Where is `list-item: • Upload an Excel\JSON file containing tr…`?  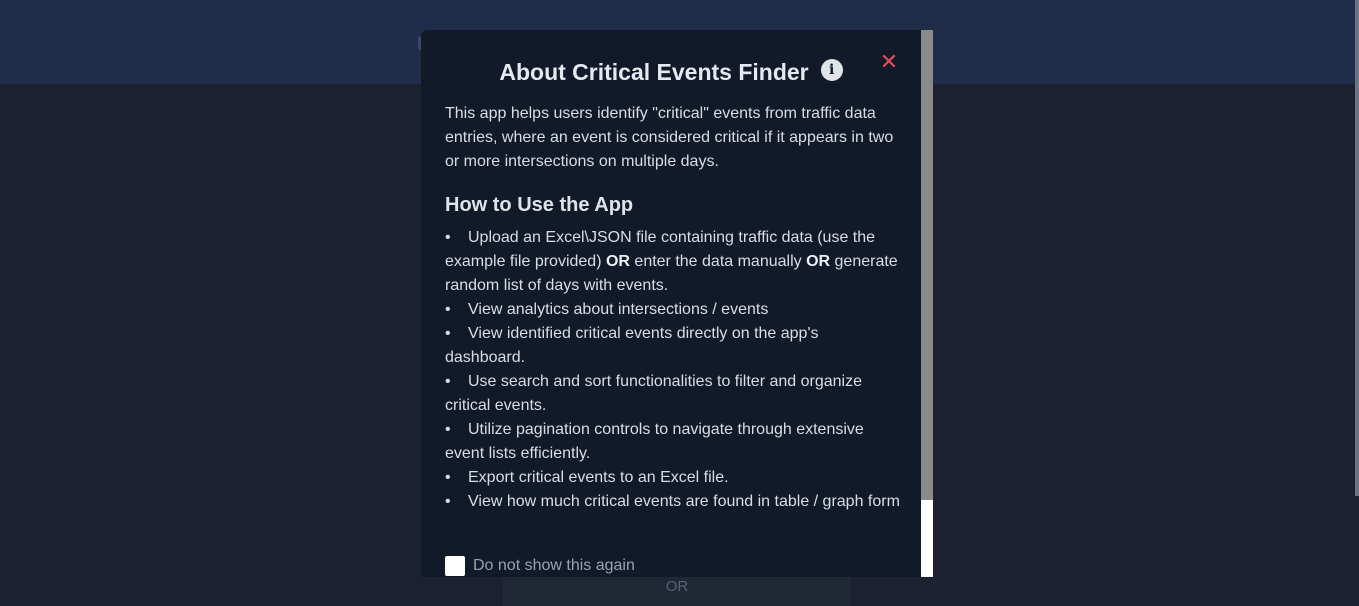 list-item: • Upload an Excel\JSON file containing tr… is located at coordinates (673, 262).